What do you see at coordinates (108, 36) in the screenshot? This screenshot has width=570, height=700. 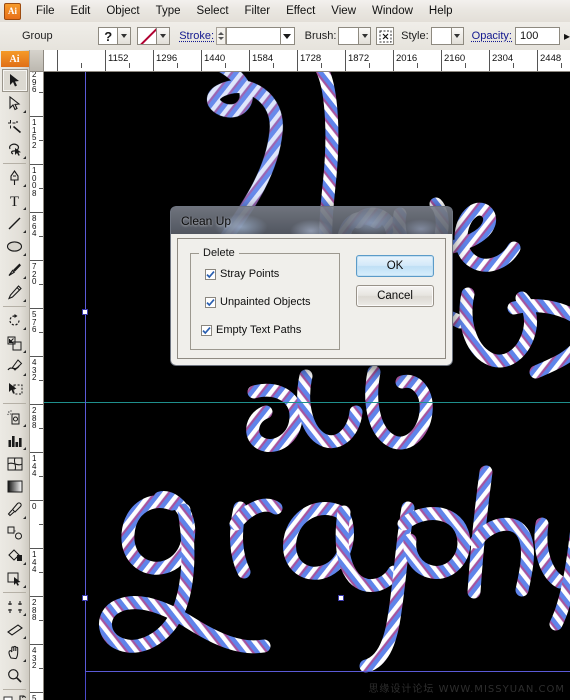 I see `fill-swatch: ?` at bounding box center [108, 36].